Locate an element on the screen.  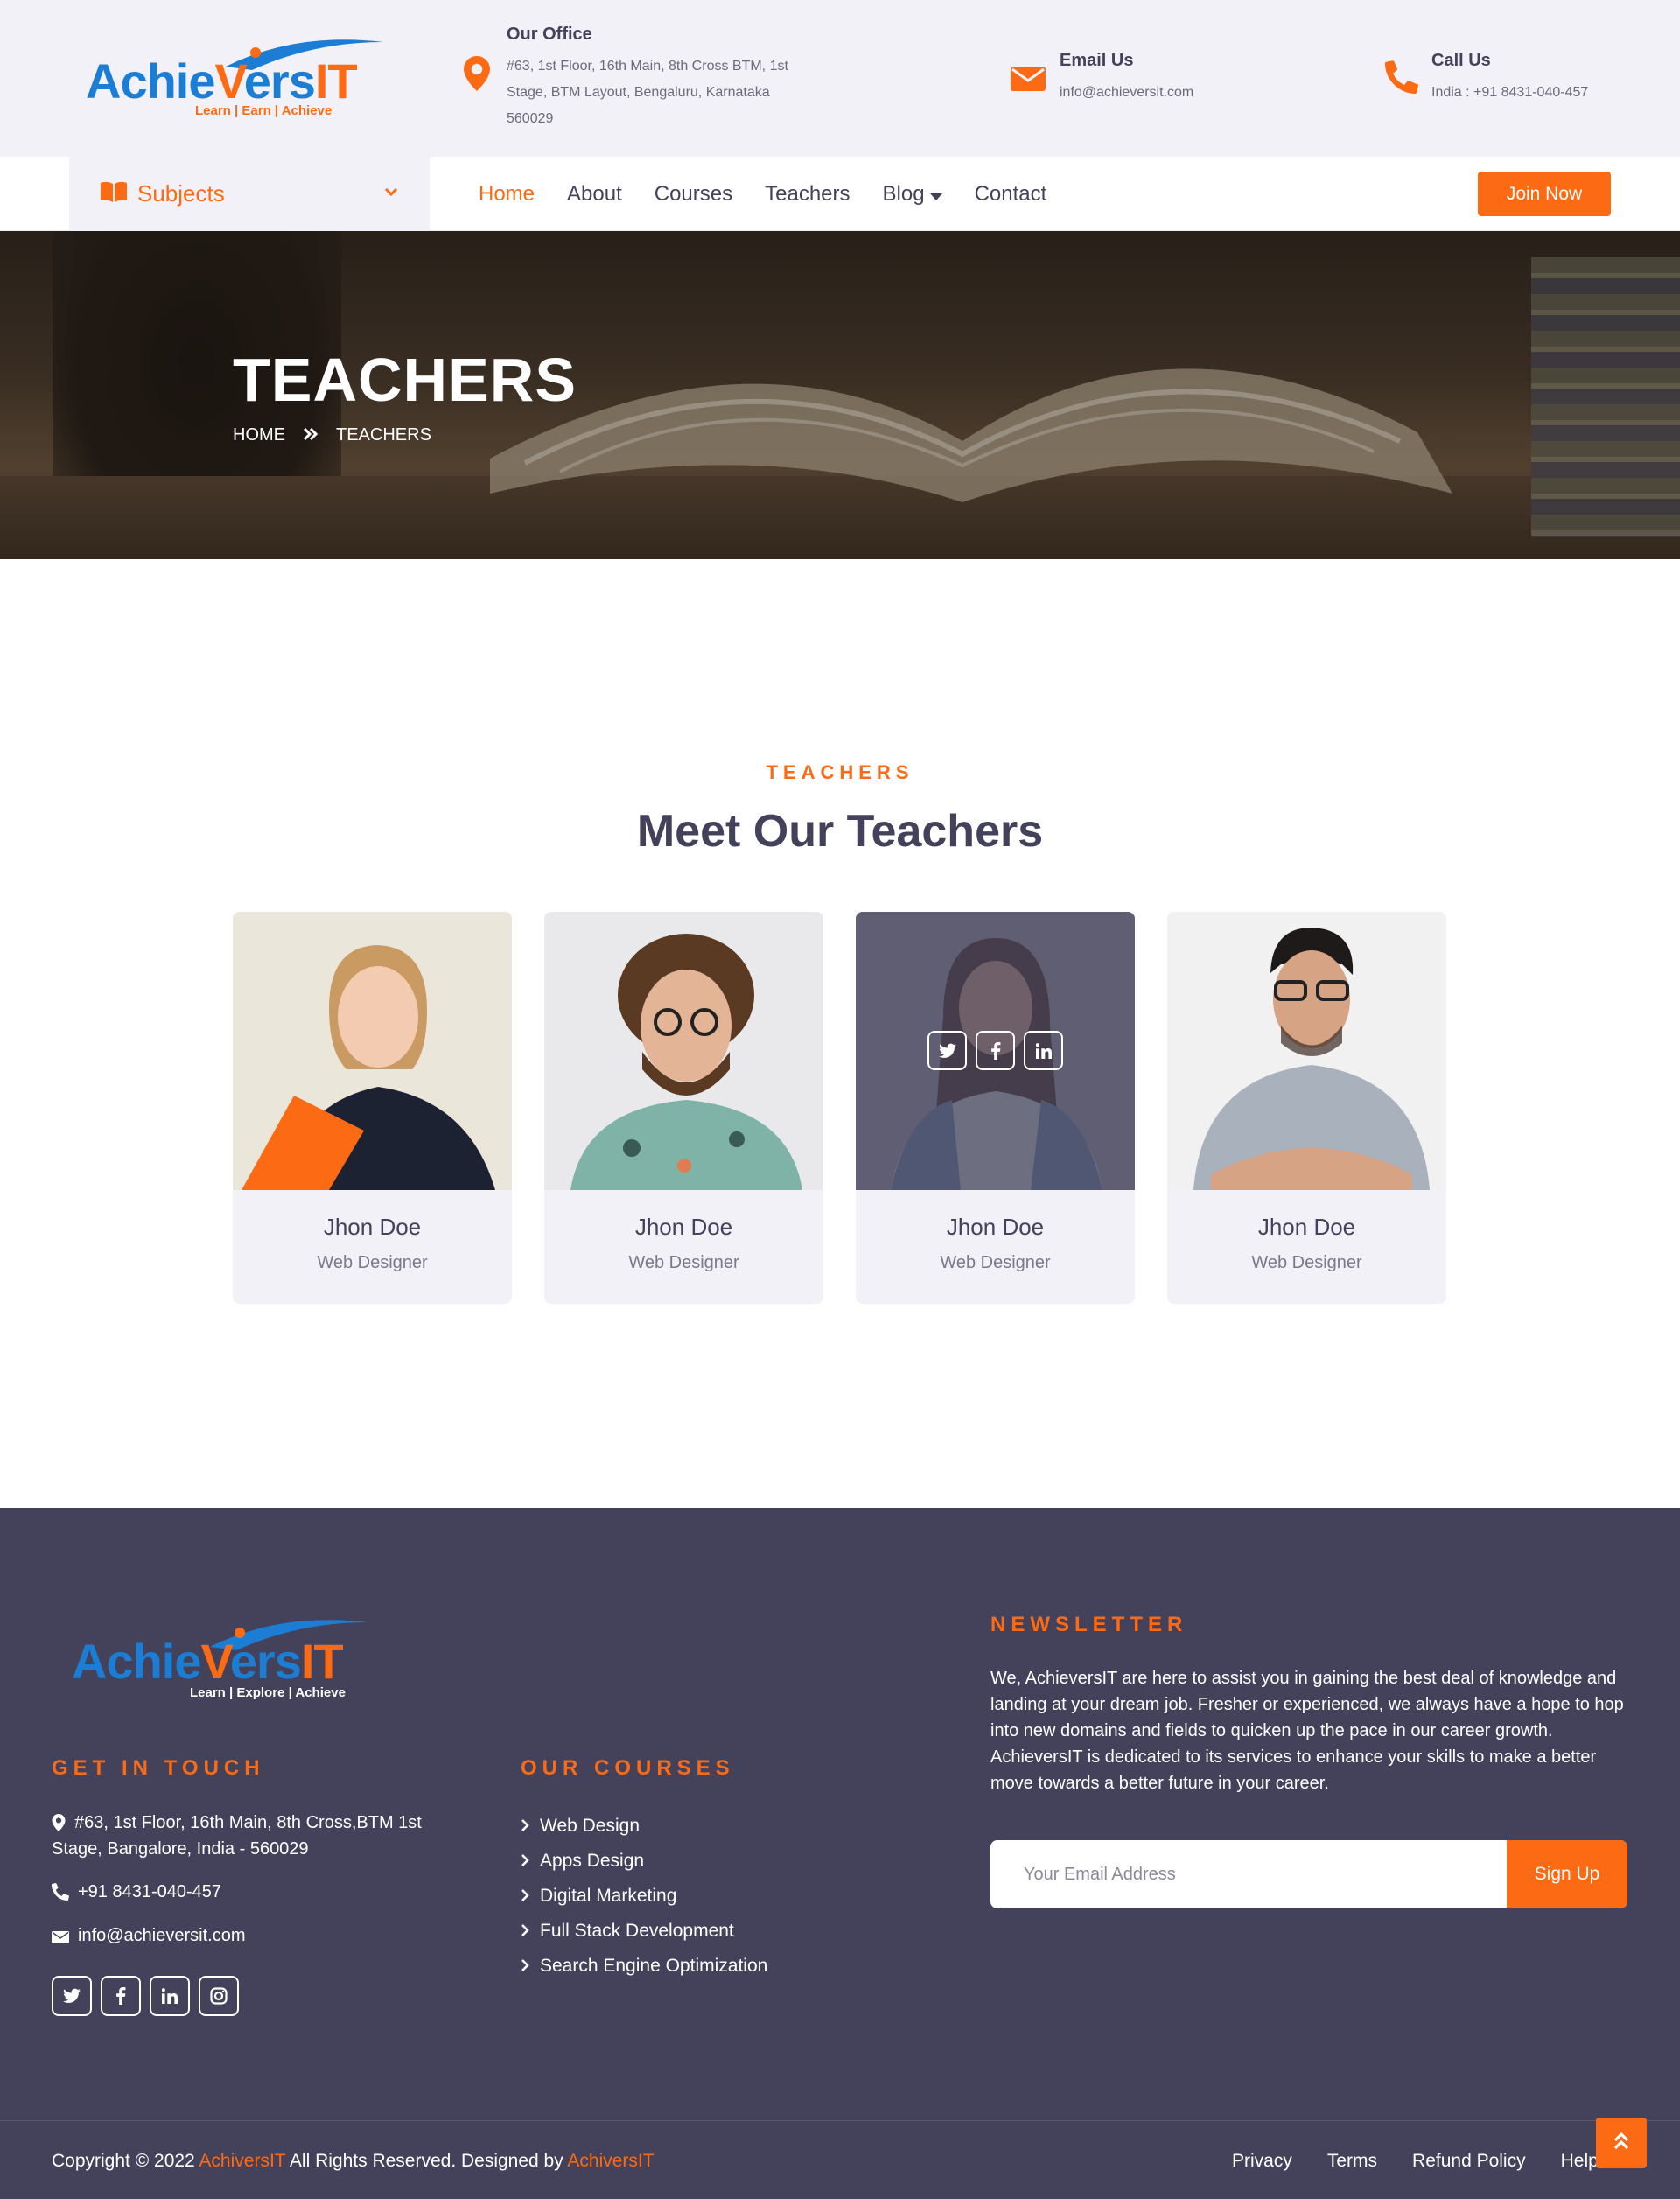
newsletter-heading: NEWSLETTER is located at coordinates (1089, 1624).